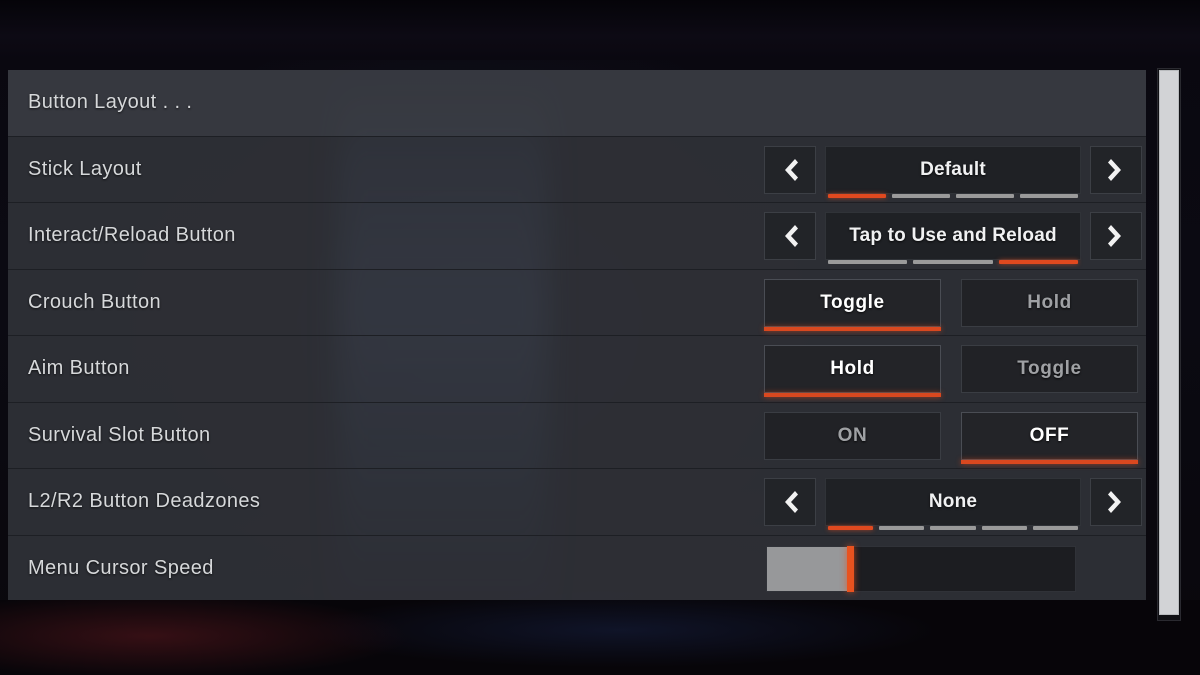  I want to click on settings-row-control: None, so click(951, 502).